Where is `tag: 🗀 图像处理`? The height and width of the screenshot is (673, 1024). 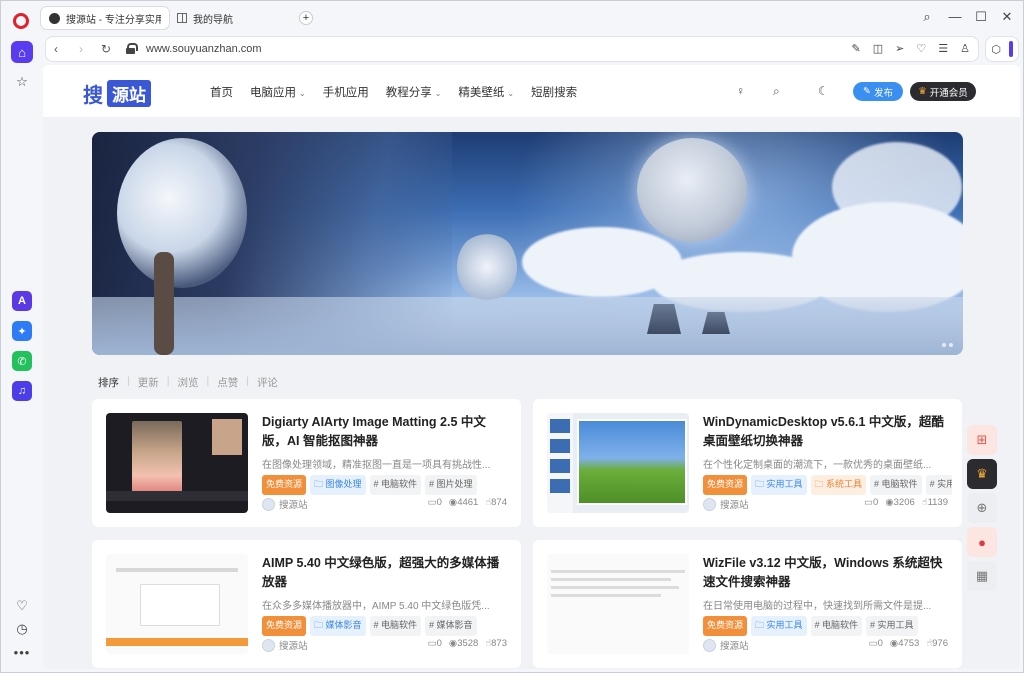 tag: 🗀 图像处理 is located at coordinates (338, 485).